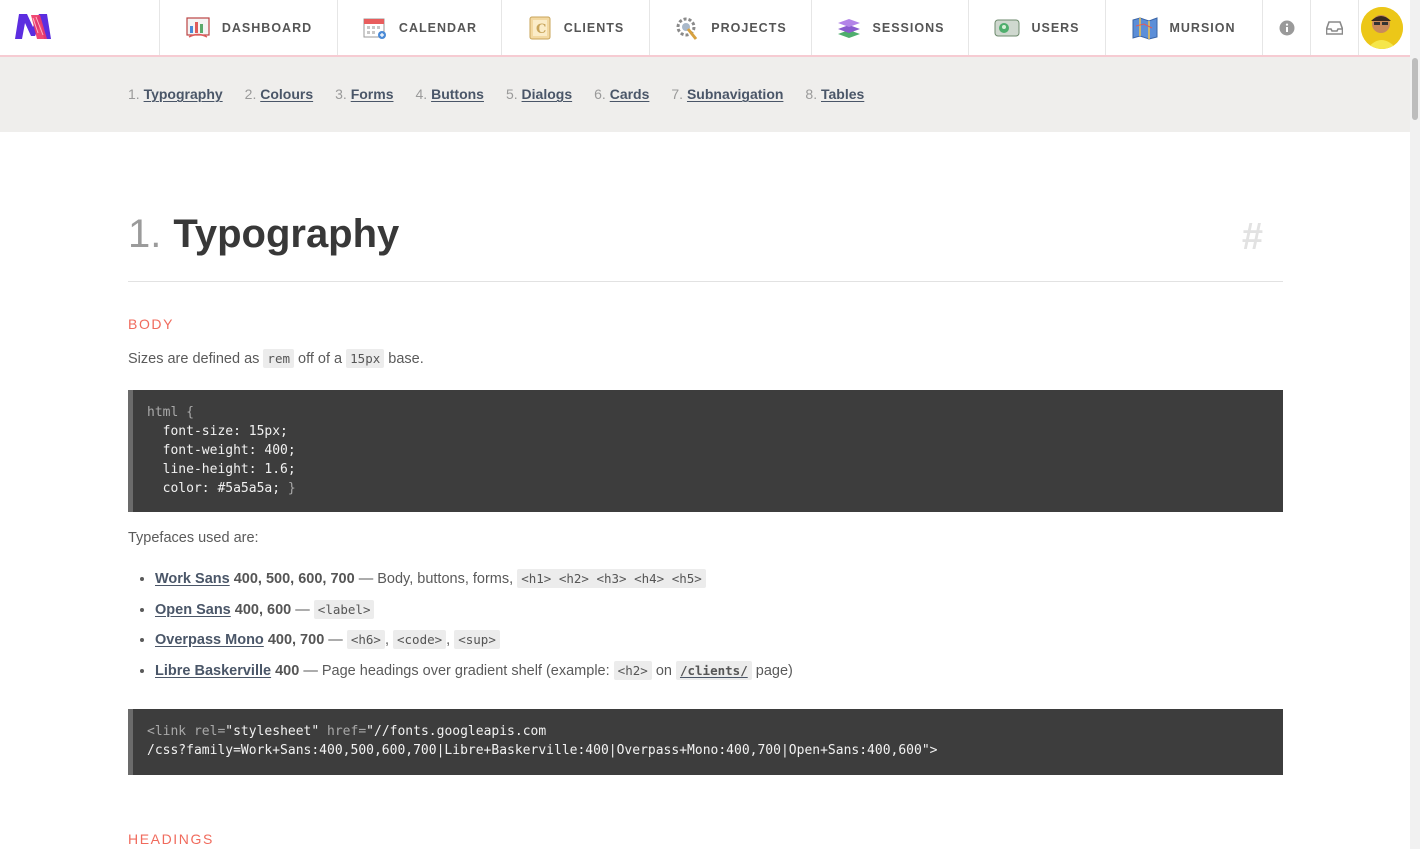 This screenshot has height=849, width=1420. What do you see at coordinates (663, 670) in the screenshot?
I see `text: on` at bounding box center [663, 670].